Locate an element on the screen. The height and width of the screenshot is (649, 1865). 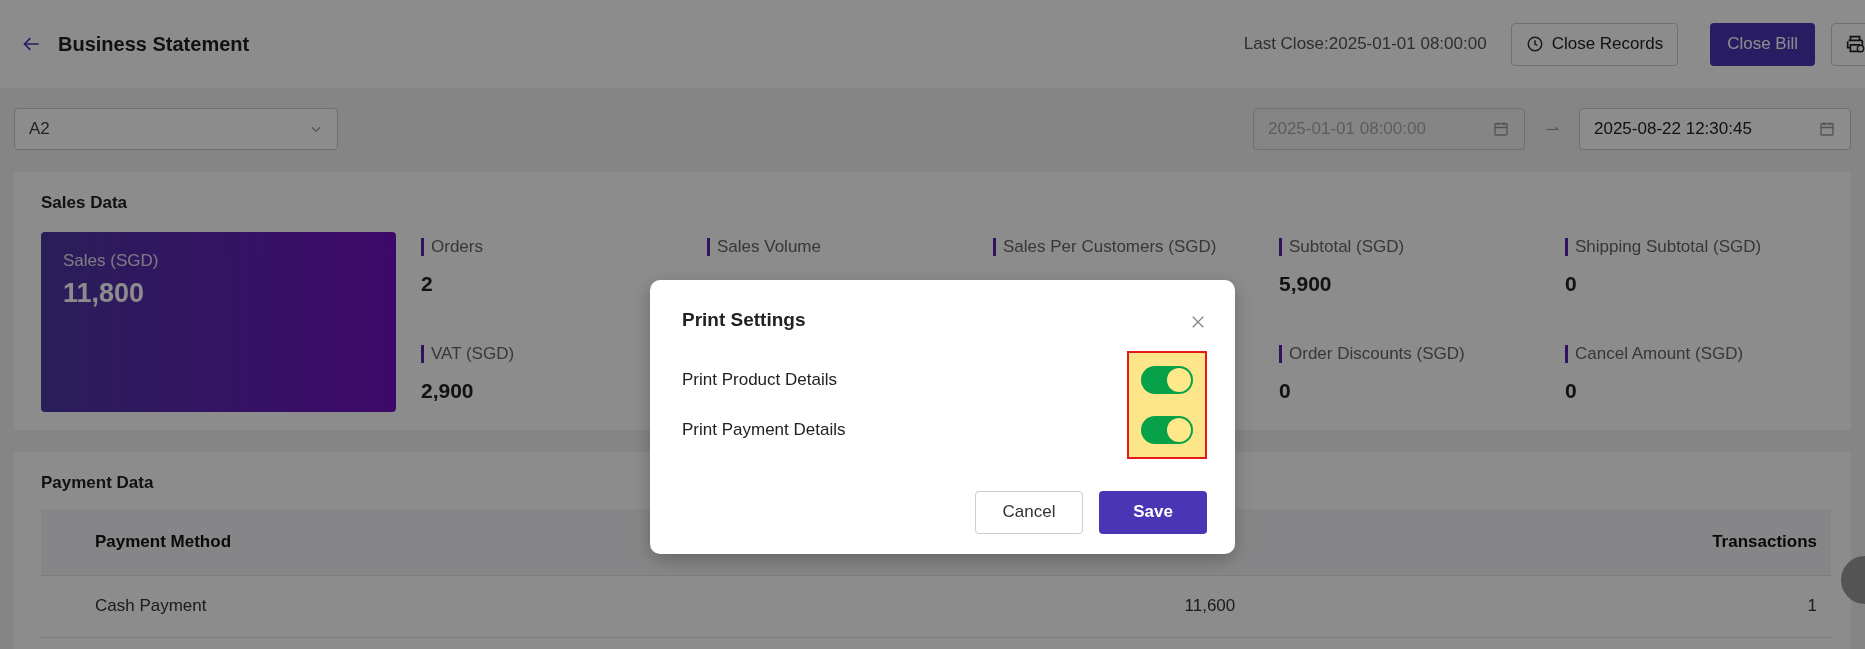
section-title: Payment Data is located at coordinates (98, 482).